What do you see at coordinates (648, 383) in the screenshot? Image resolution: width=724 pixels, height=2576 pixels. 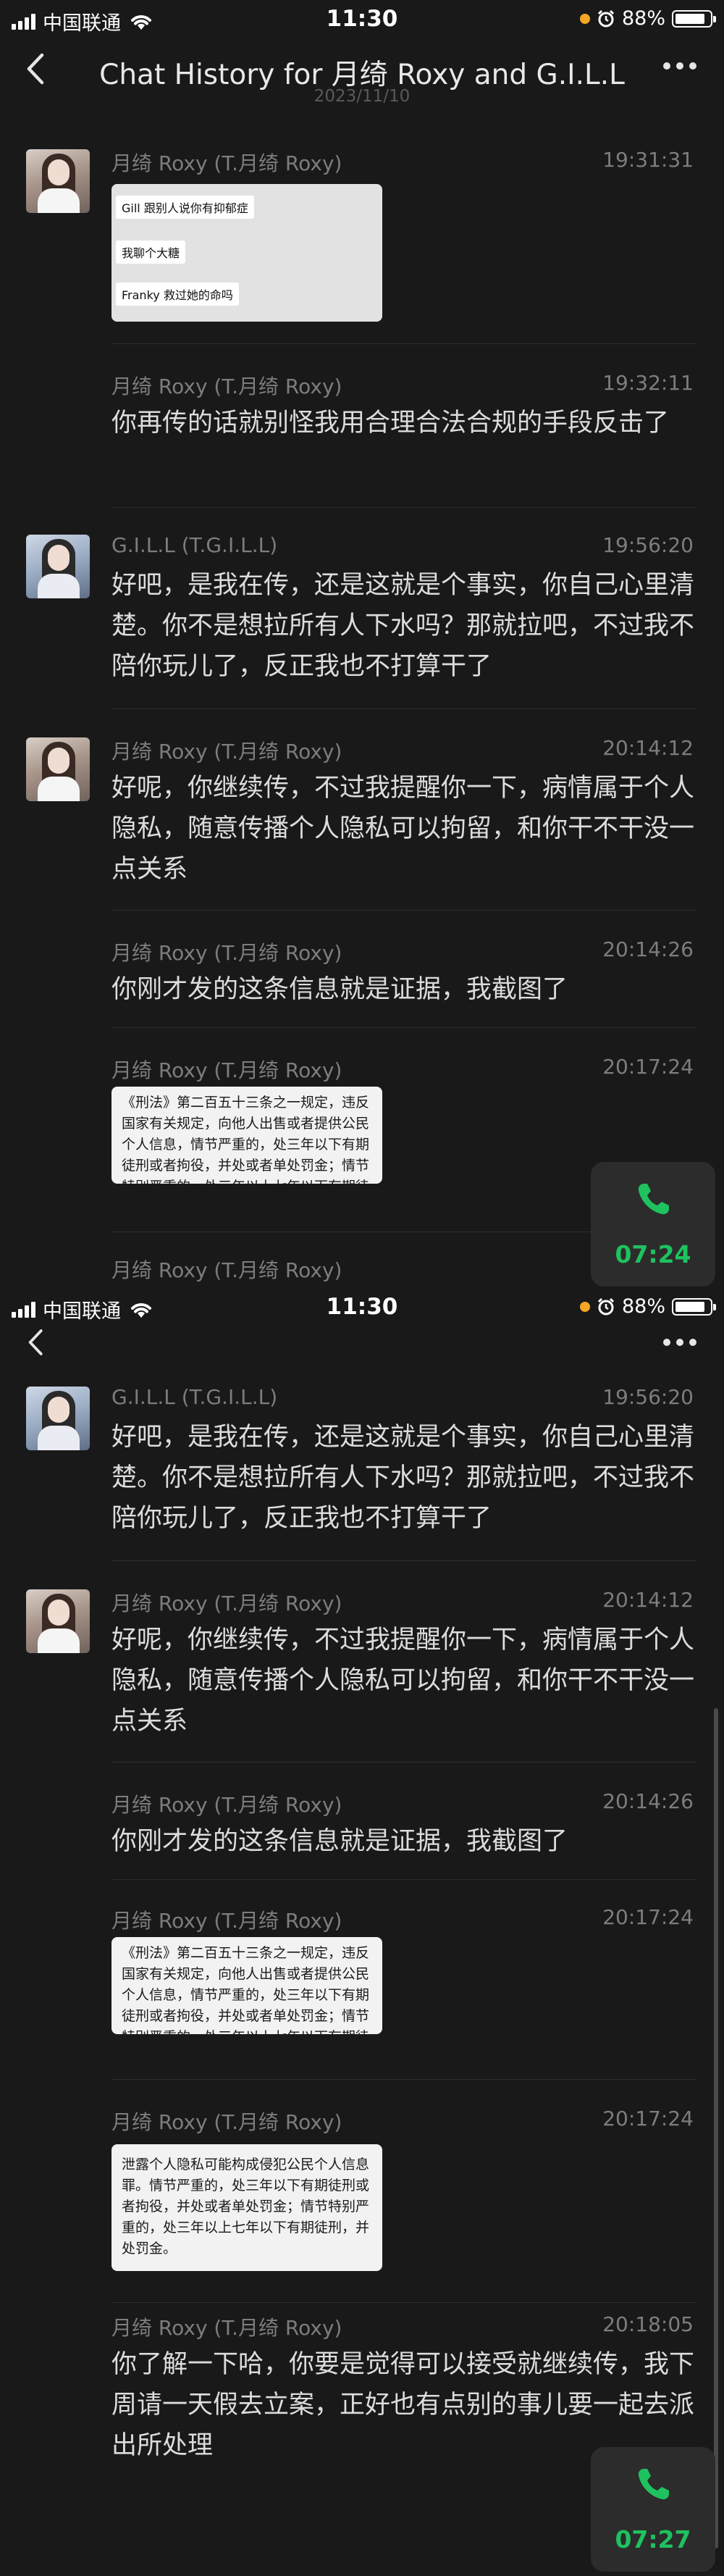 I see `message-time: 19:32:11` at bounding box center [648, 383].